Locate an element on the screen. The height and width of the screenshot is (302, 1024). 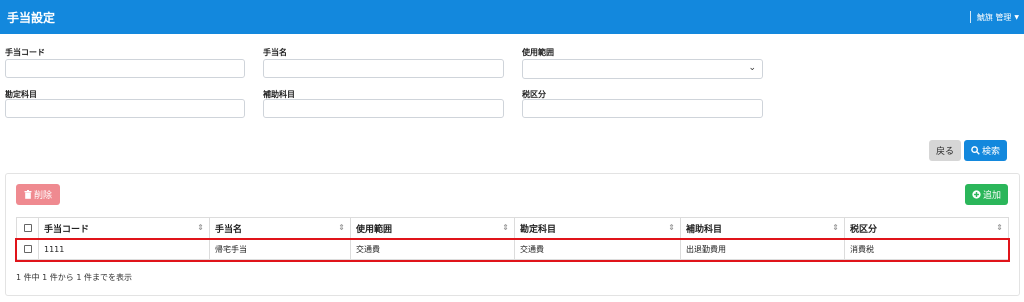
allowance-code-label: 手当コード is located at coordinates (25, 52).